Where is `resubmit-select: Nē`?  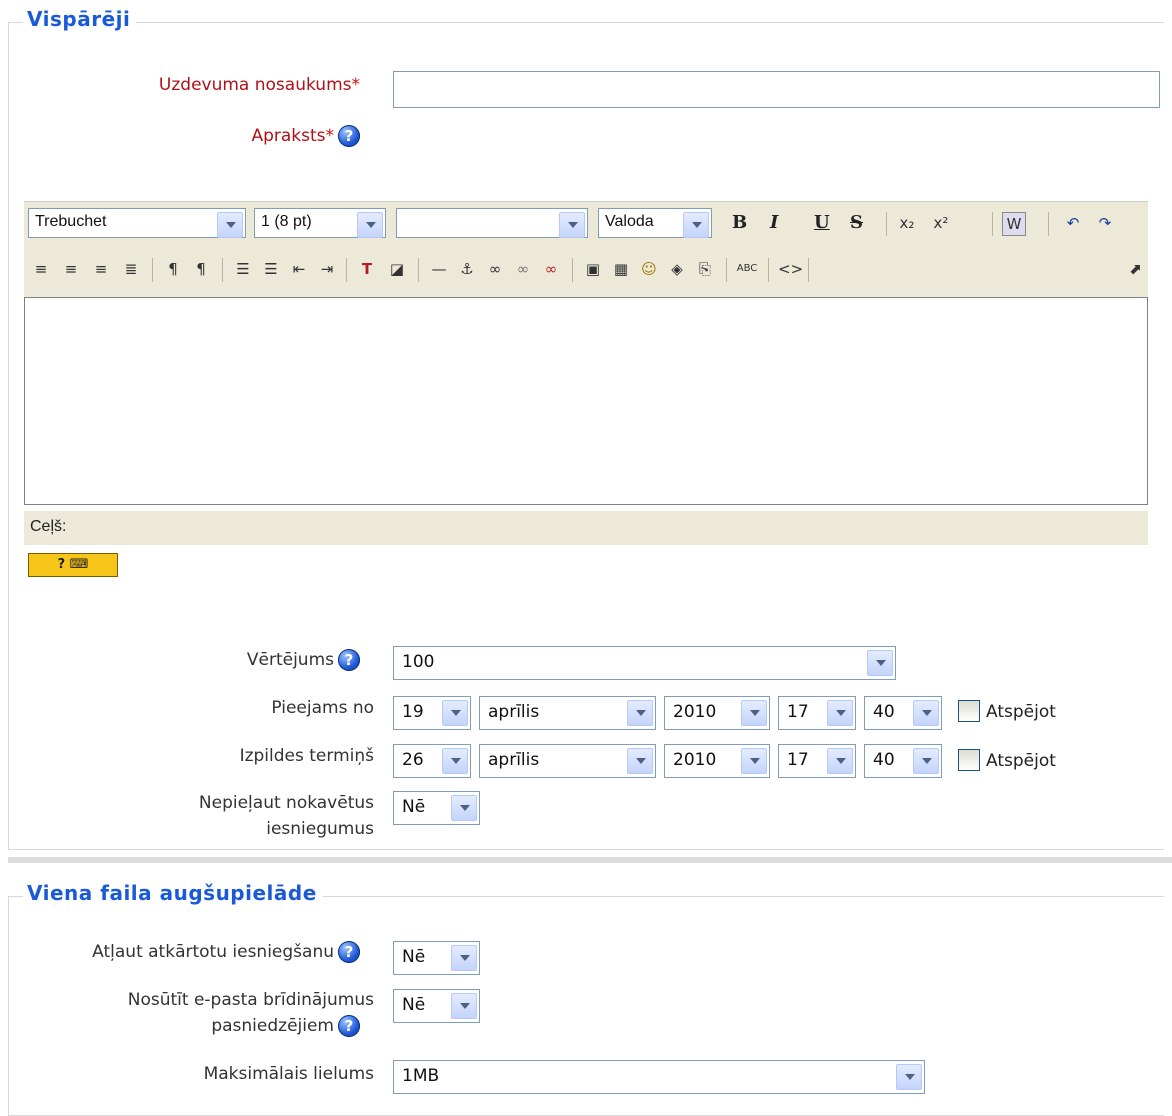 resubmit-select: Nē is located at coordinates (436, 958).